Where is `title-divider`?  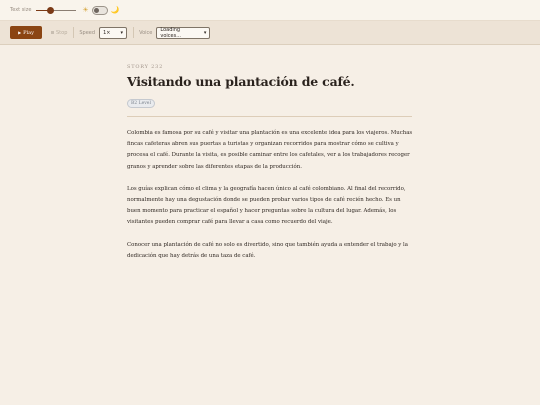 title-divider is located at coordinates (269, 116).